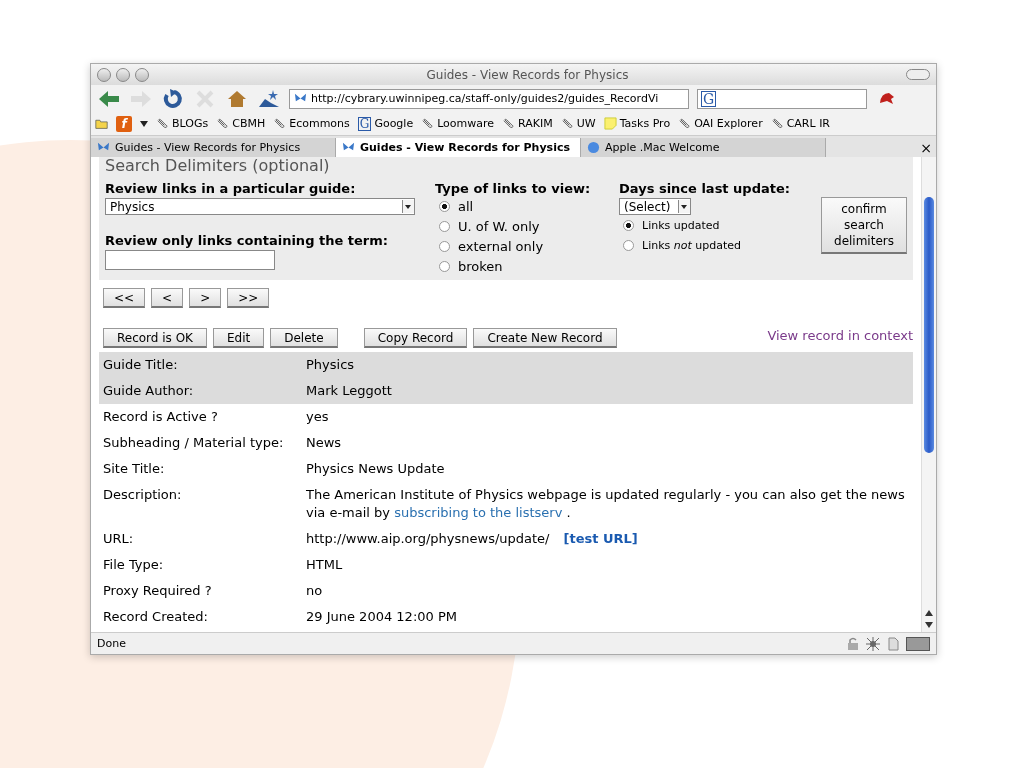 Image resolution: width=1024 pixels, height=768 pixels. I want to click on pager-button: <<, so click(124, 298).